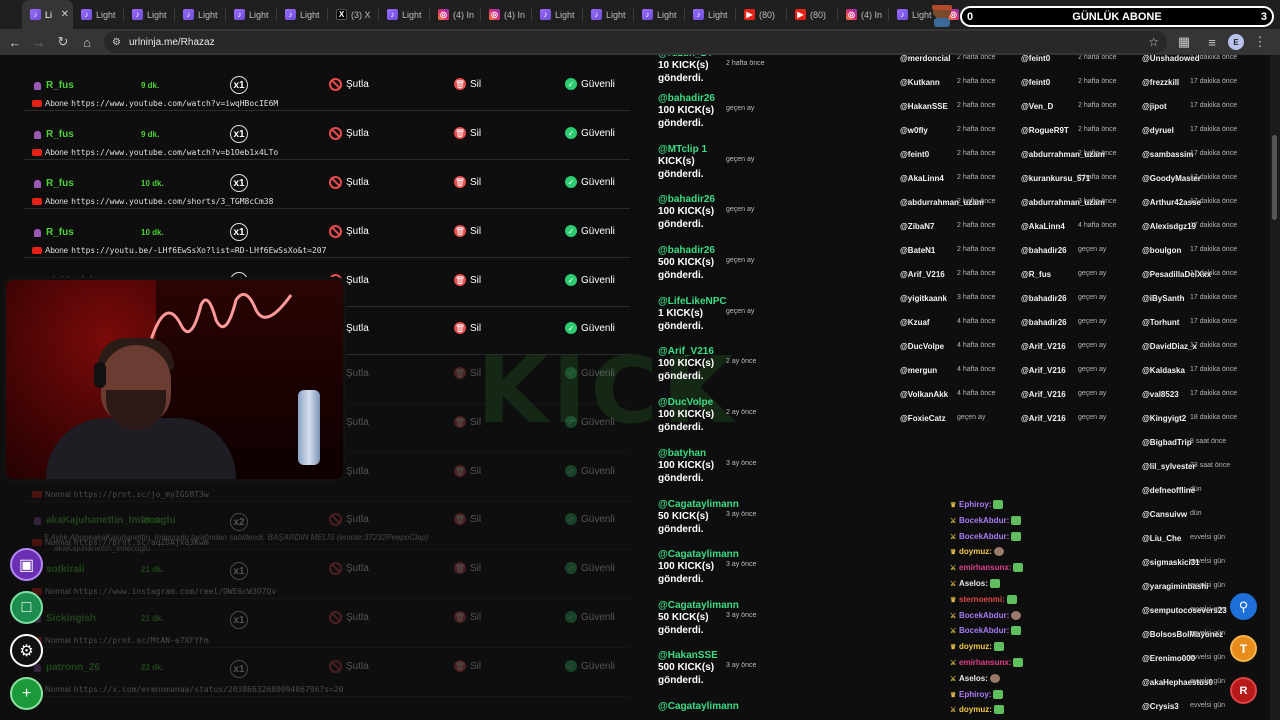 This screenshot has width=1280, height=720. What do you see at coordinates (718, 351) in the screenshot?
I see `gift-username: @Arif_V216` at bounding box center [718, 351].